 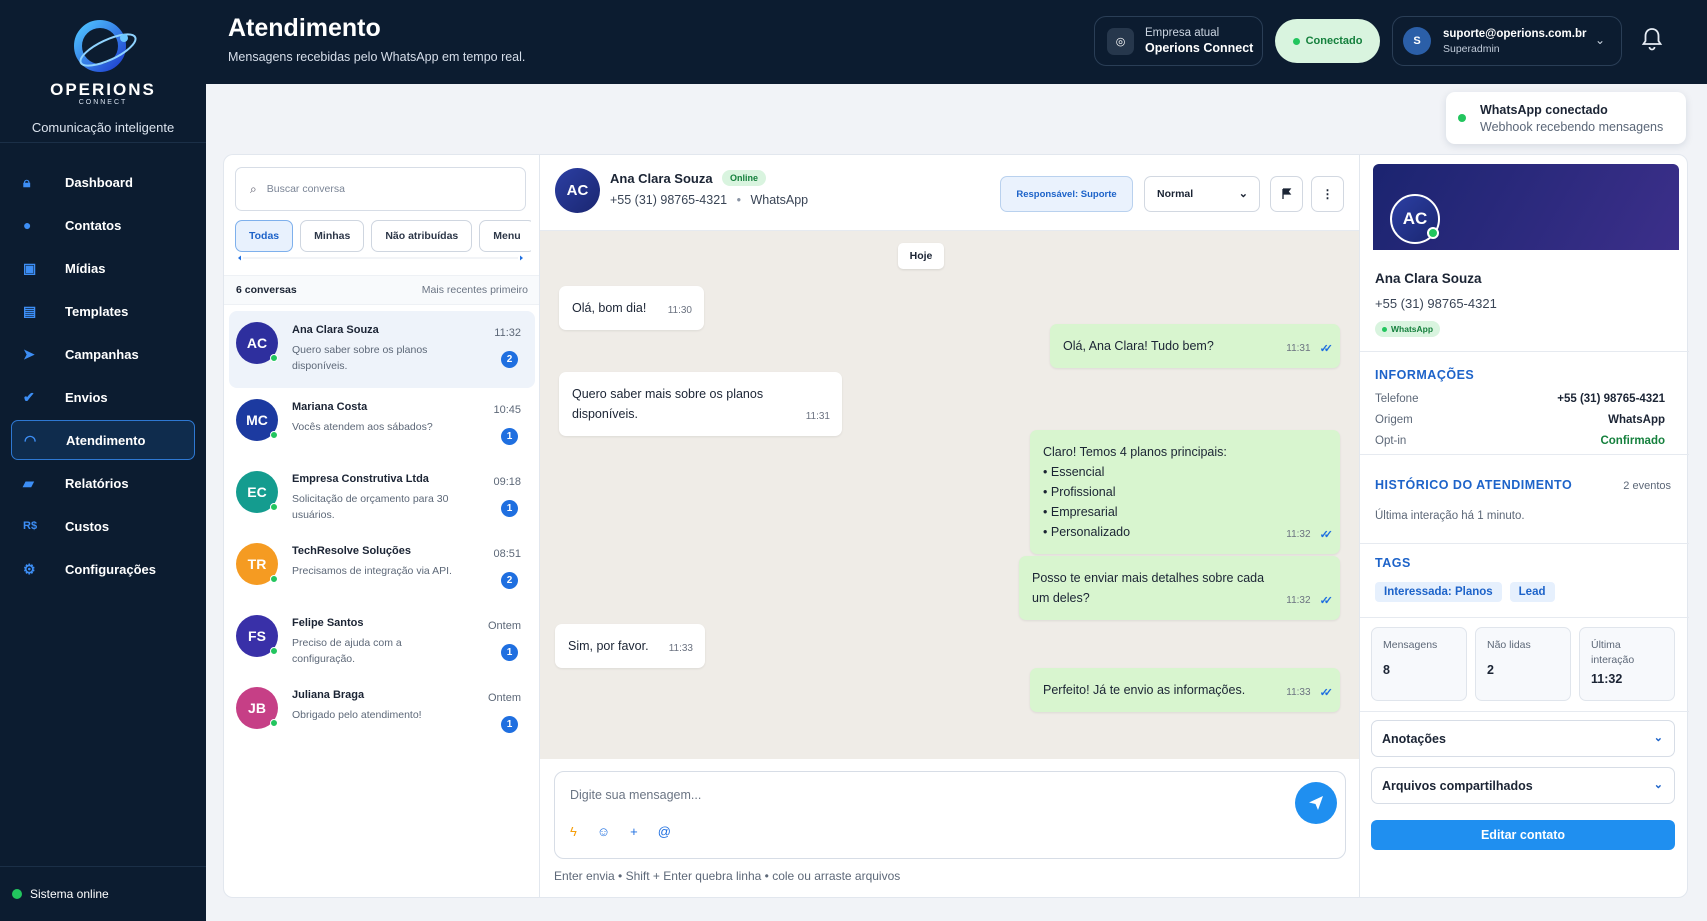 I want to click on image-icon: ▣, so click(x=30, y=267).